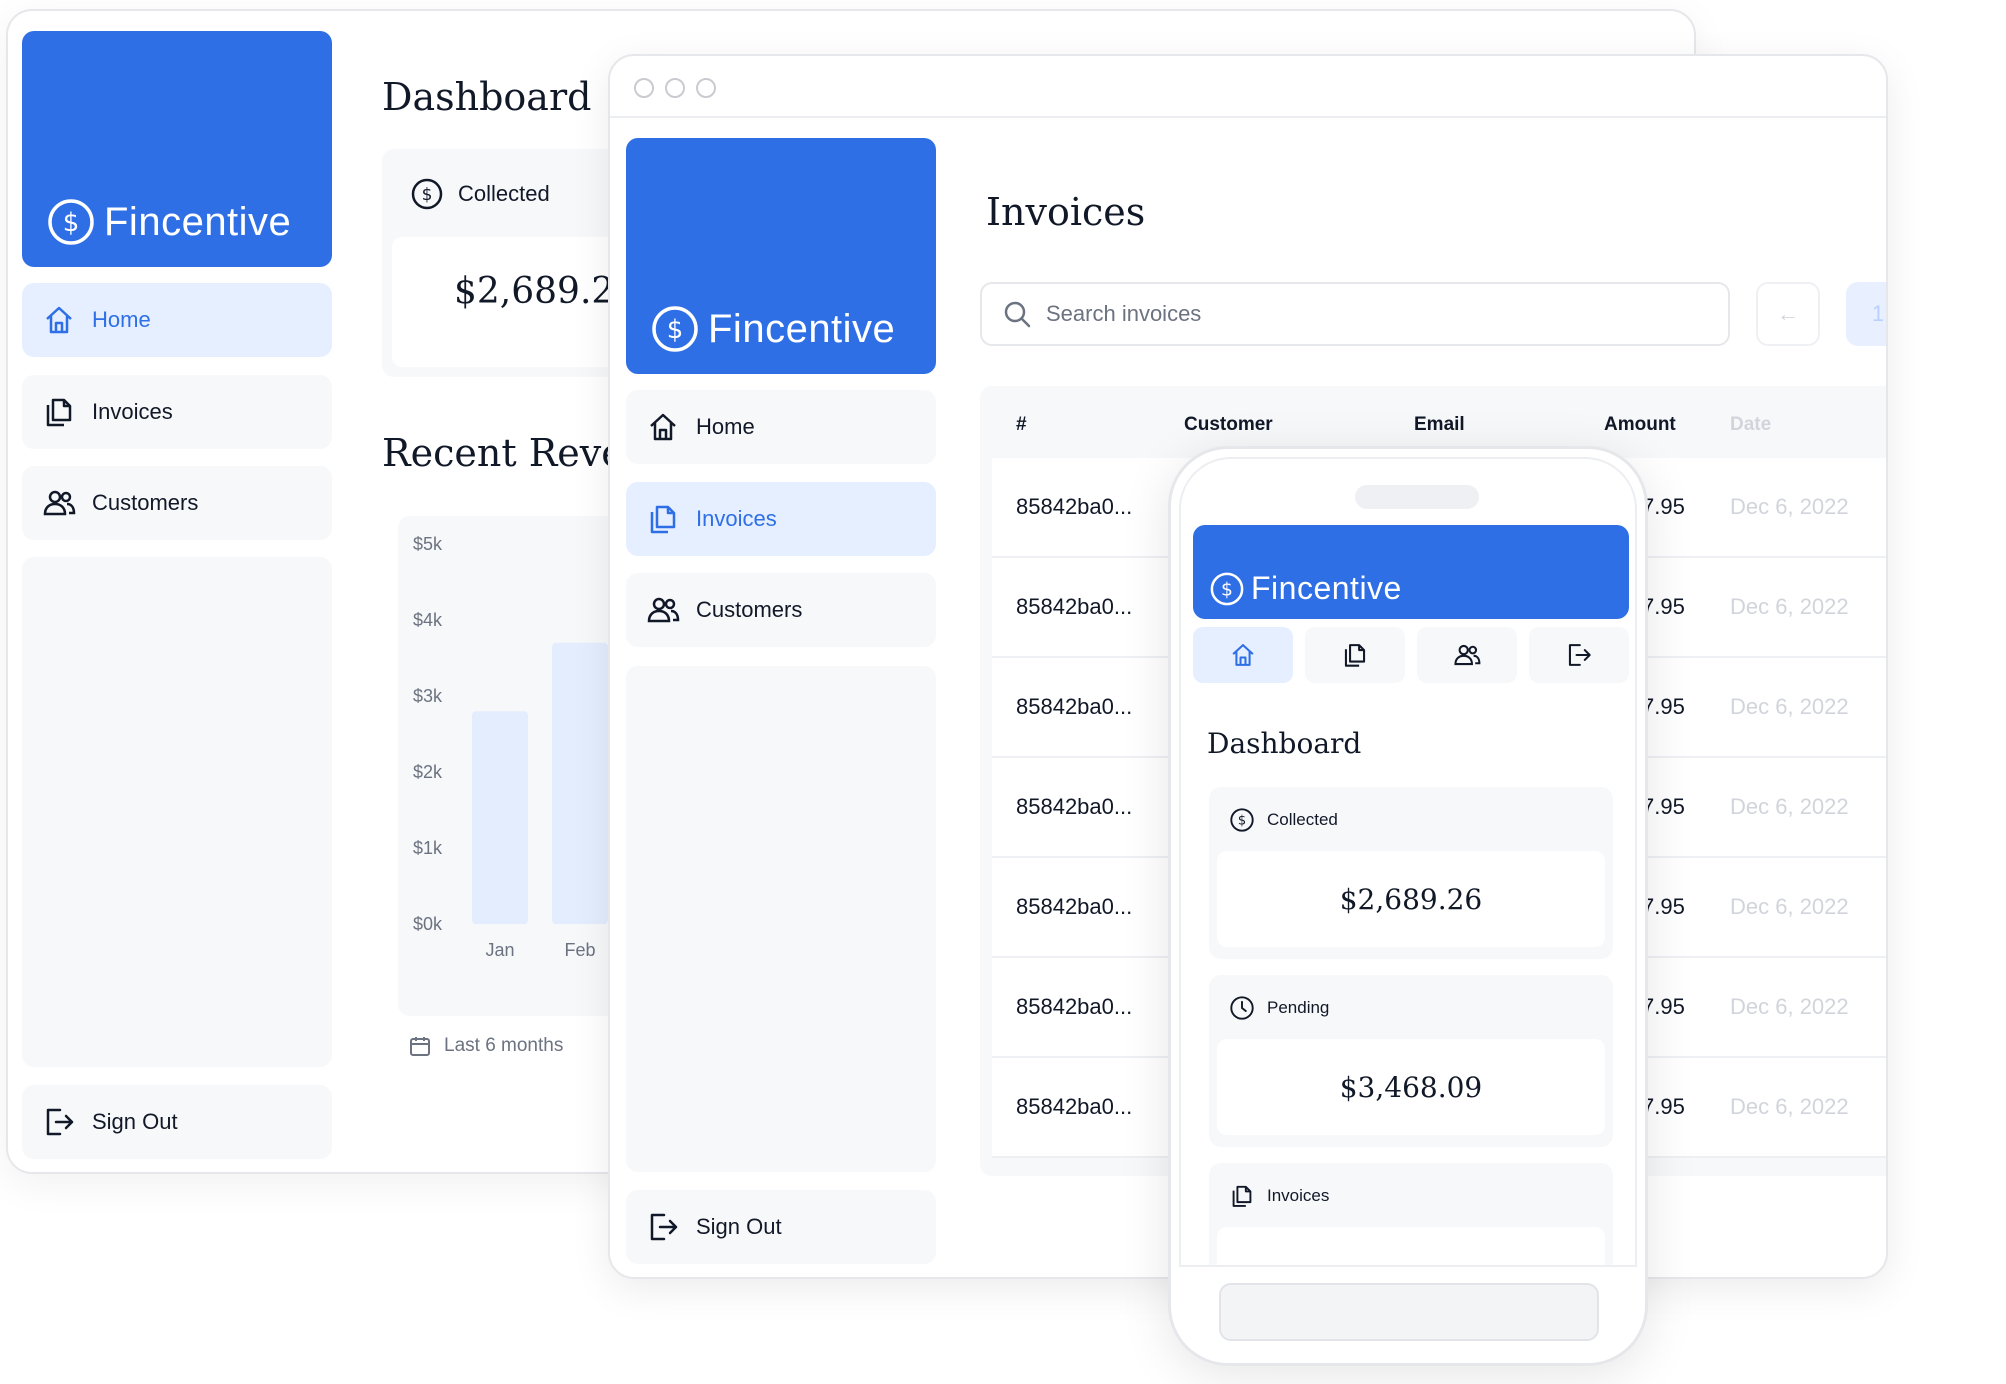  I want to click on window-maximize-button, so click(706, 88).